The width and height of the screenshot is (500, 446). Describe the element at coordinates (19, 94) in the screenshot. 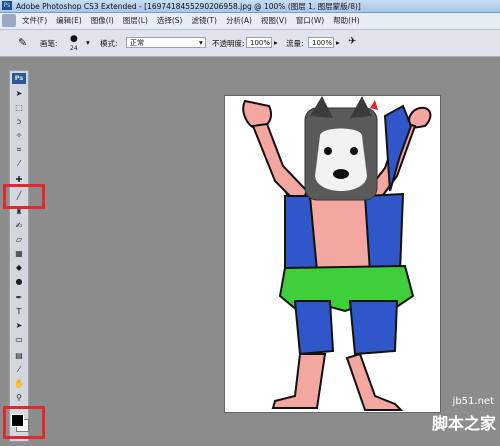

I see `move-tool-icon: ➤` at that location.